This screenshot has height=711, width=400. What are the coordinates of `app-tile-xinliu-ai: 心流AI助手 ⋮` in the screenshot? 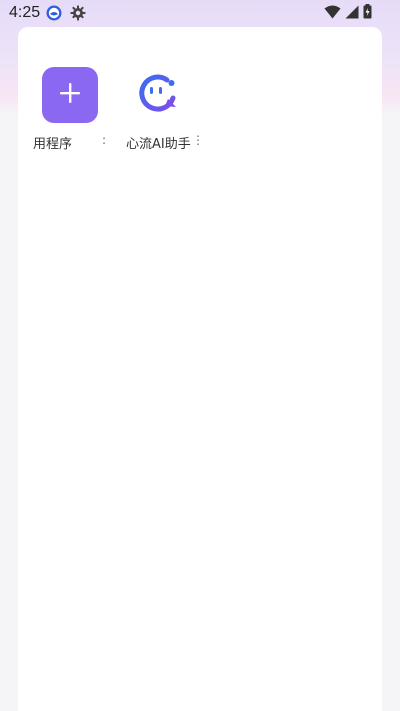 It's located at (158, 109).